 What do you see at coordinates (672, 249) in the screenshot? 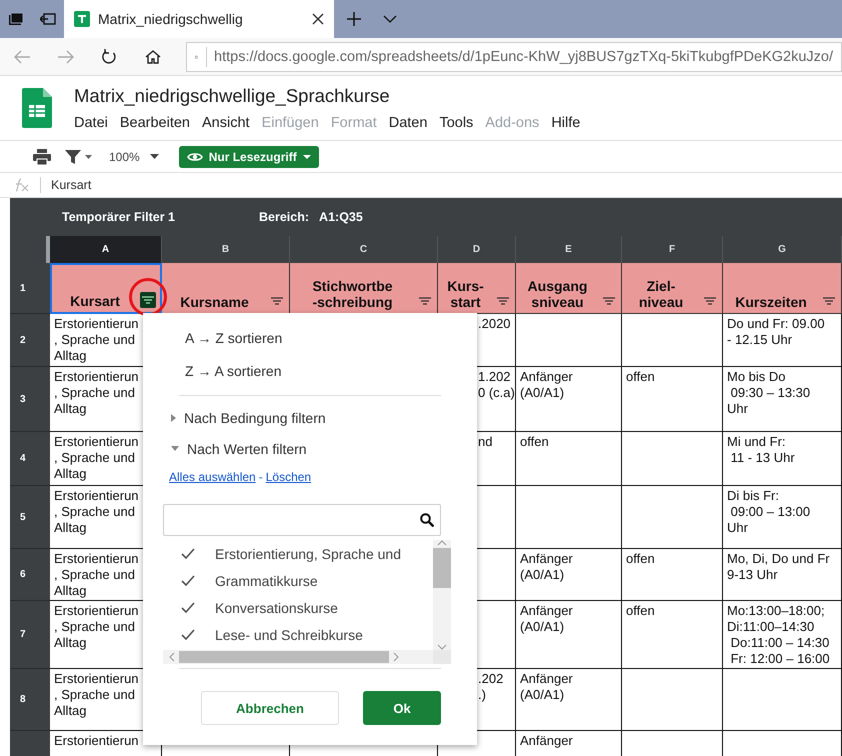
I see `column-header: F` at bounding box center [672, 249].